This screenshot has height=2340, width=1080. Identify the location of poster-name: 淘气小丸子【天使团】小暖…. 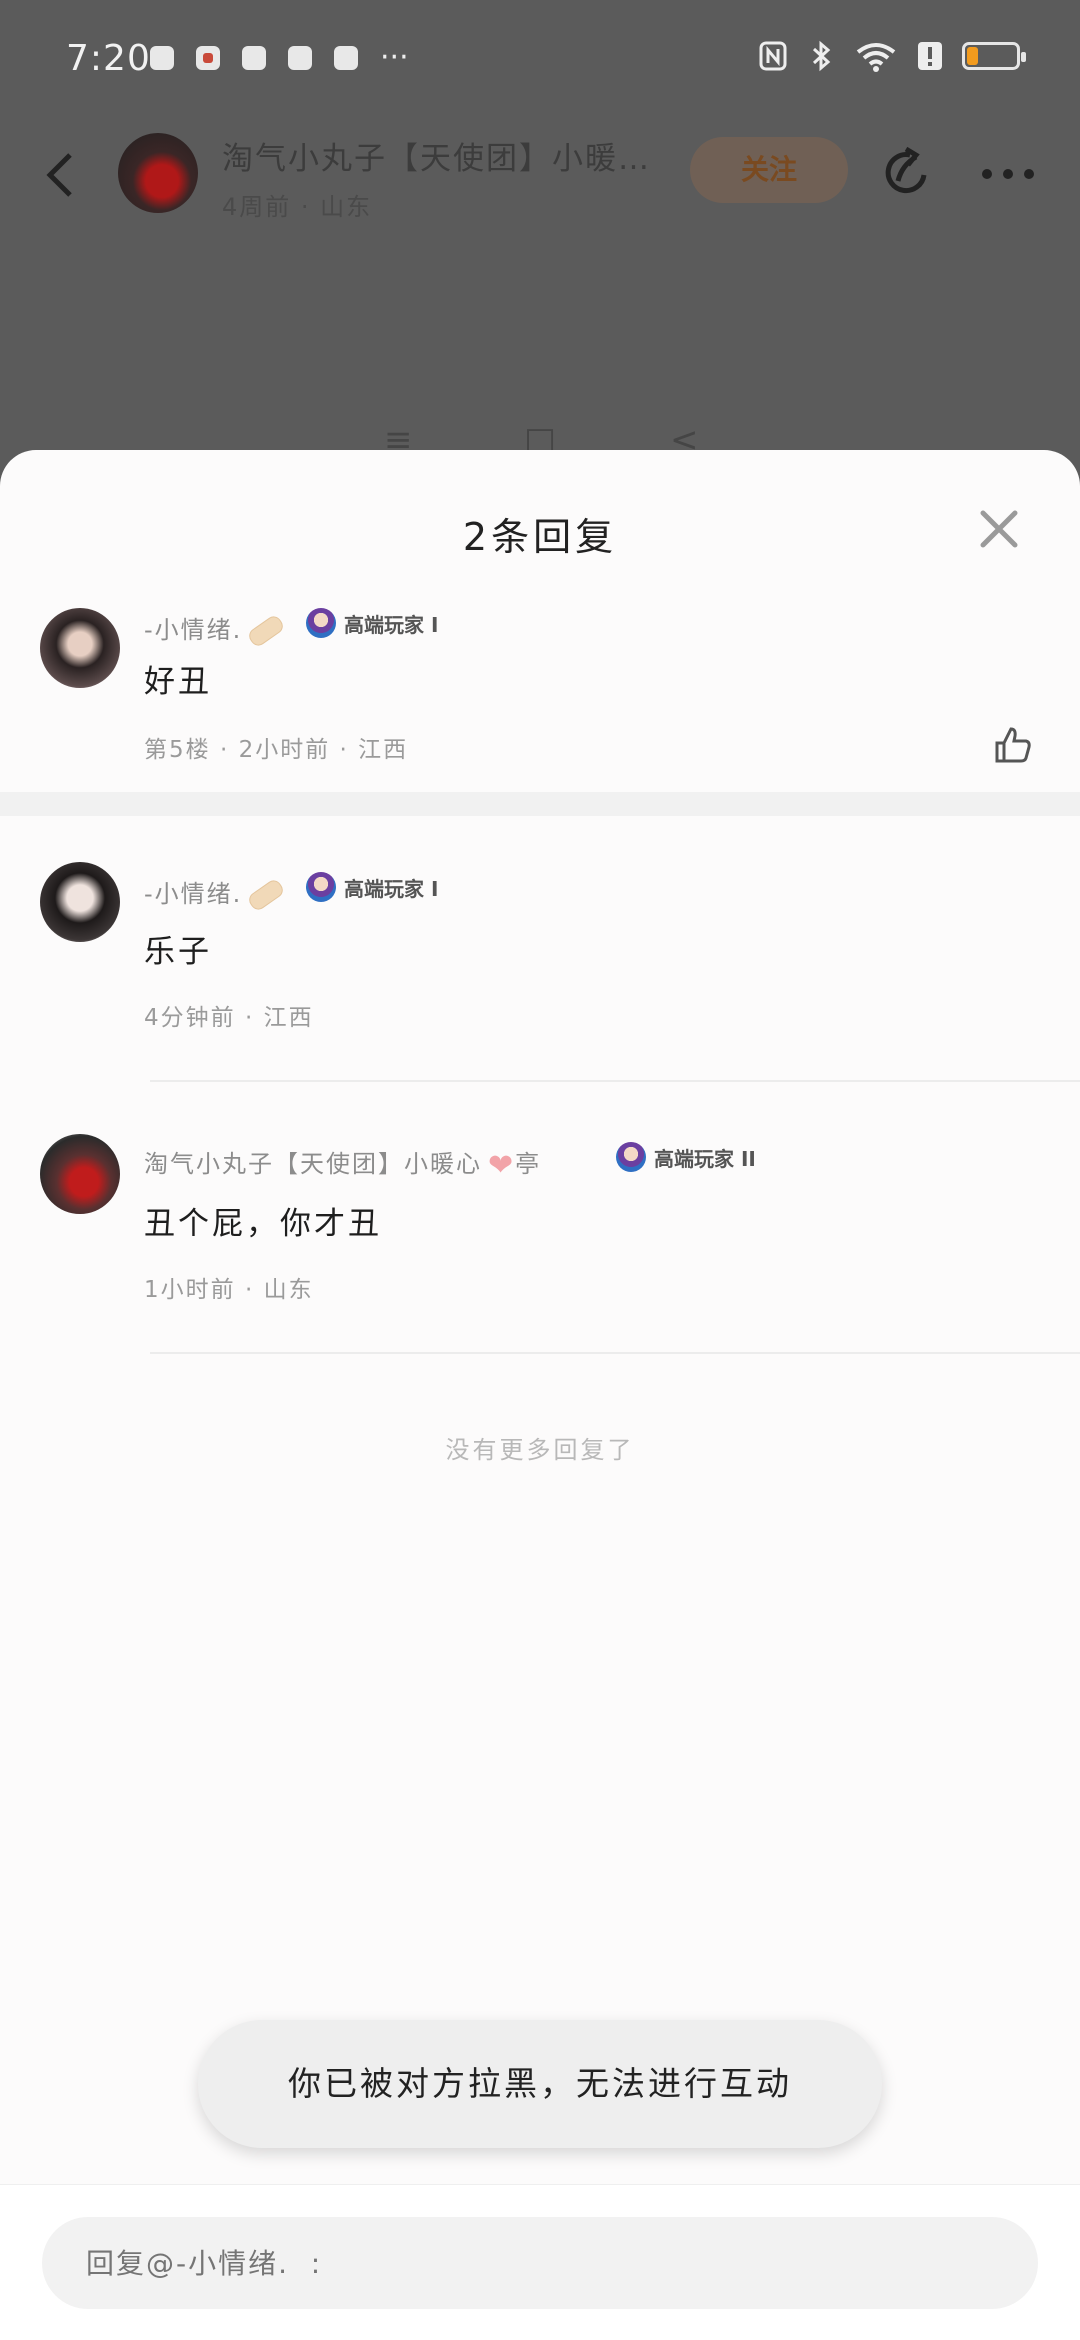
(436, 155).